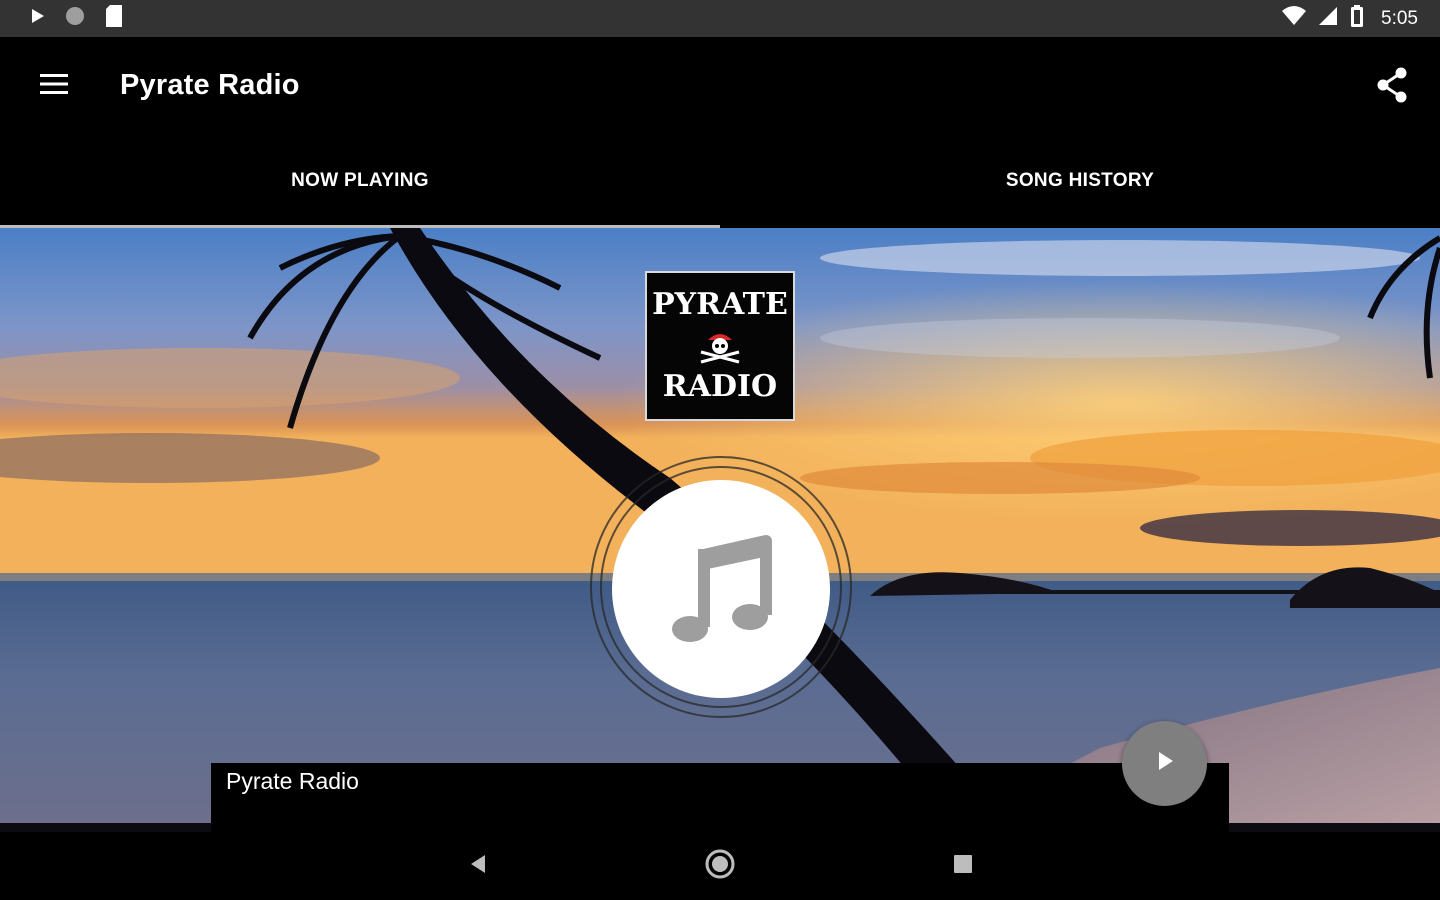  I want to click on tab-now-playing: NOW PLAYING, so click(360, 181).